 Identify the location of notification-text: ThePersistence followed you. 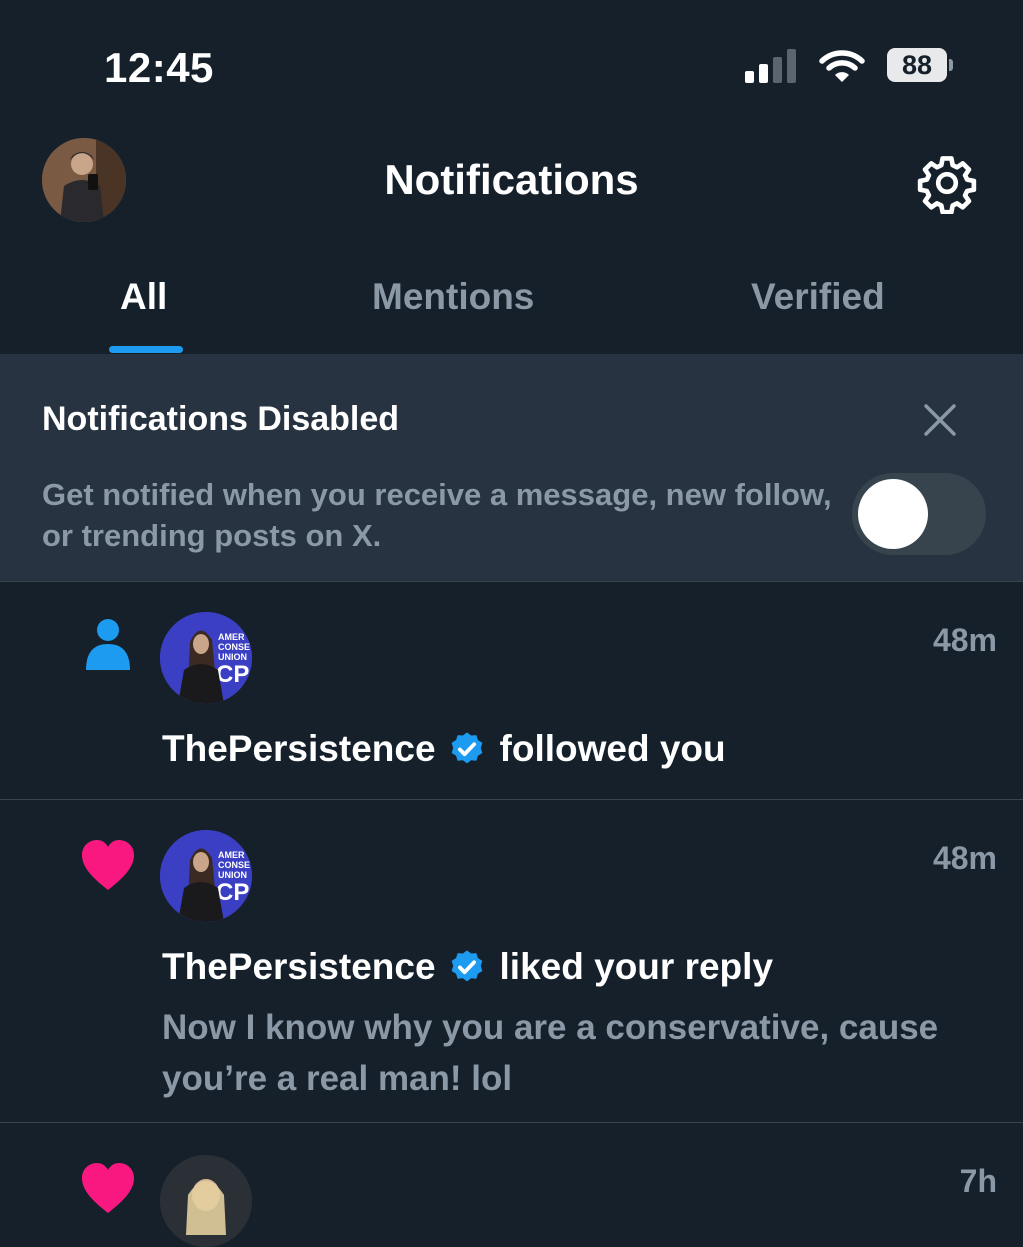
(444, 749).